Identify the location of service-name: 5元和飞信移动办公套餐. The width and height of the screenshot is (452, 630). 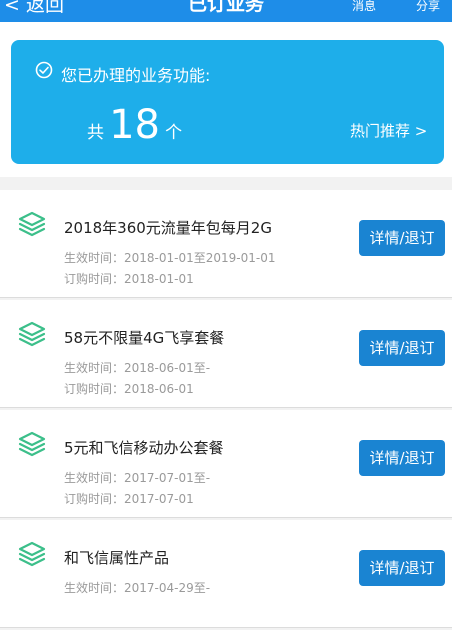
(144, 448).